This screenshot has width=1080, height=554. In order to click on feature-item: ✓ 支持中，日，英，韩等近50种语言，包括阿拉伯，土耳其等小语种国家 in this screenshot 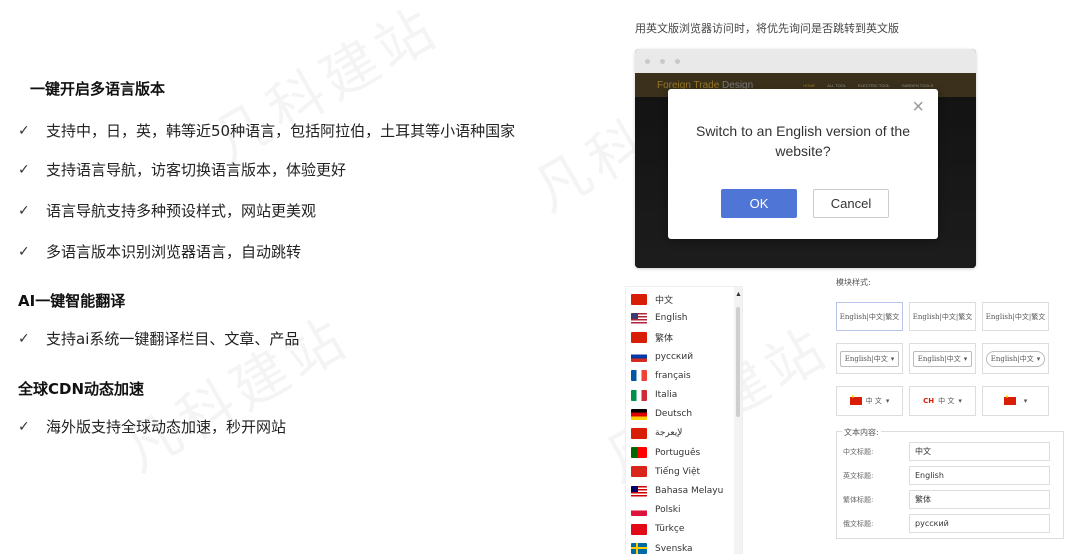, I will do `click(266, 130)`.